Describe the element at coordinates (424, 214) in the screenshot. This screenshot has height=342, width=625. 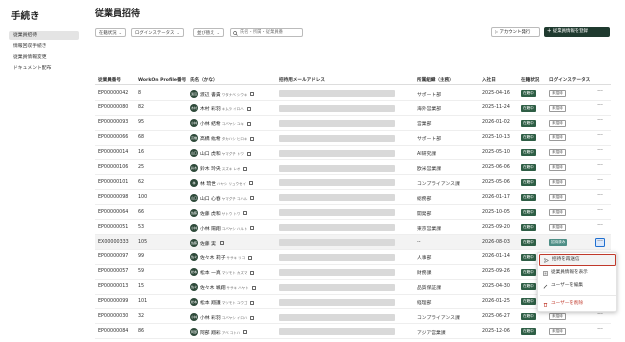
I see `dept-cell: 開発部` at that location.